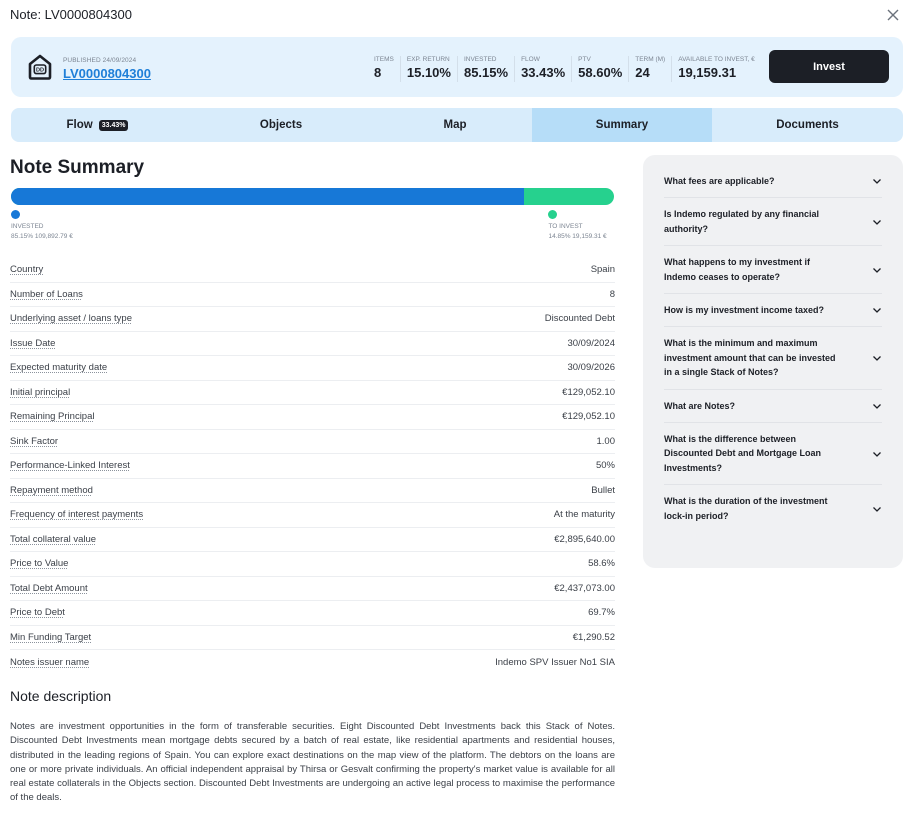 This screenshot has height=817, width=921. What do you see at coordinates (107, 73) in the screenshot?
I see `note-id-link: LV0000804300` at bounding box center [107, 73].